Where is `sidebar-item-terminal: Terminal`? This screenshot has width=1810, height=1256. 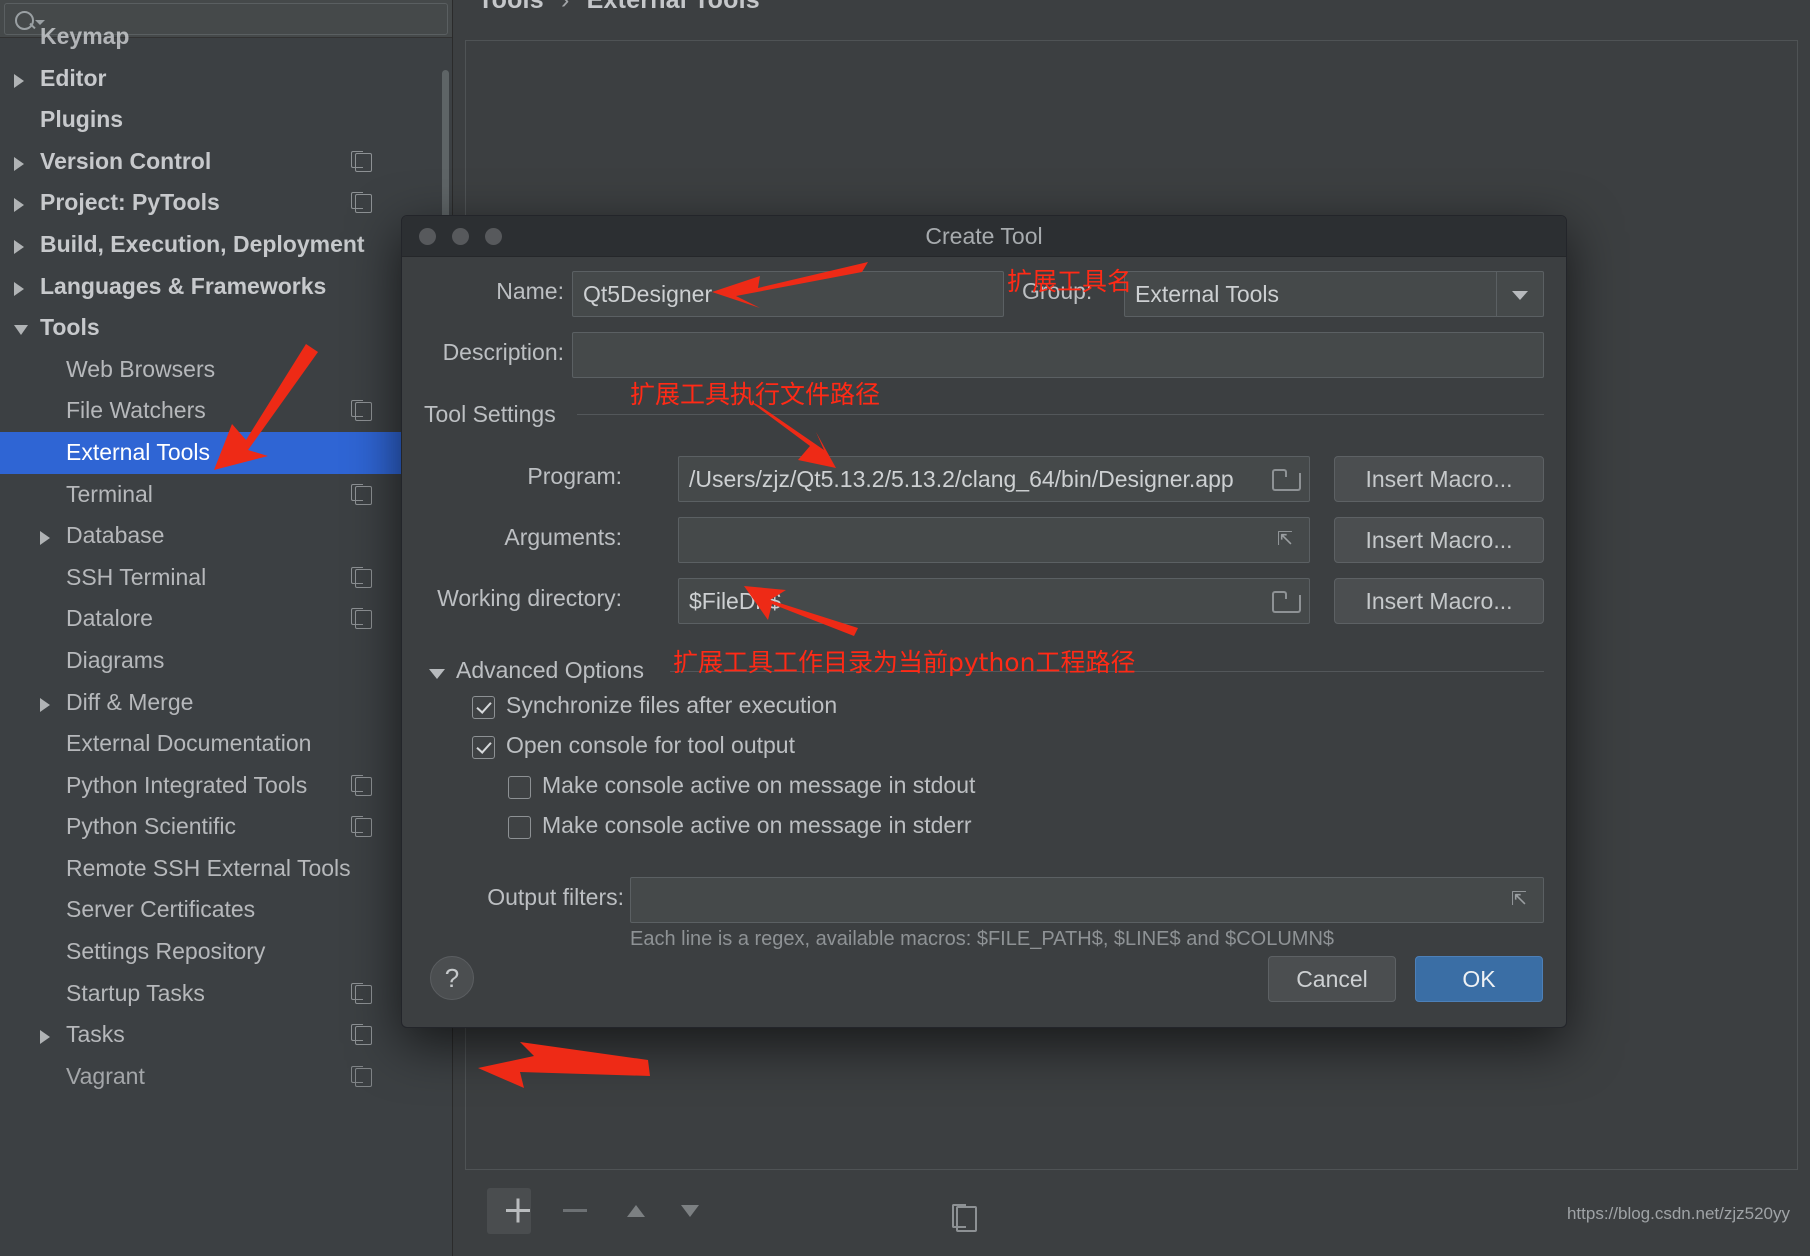 sidebar-item-terminal: Terminal is located at coordinates (226, 495).